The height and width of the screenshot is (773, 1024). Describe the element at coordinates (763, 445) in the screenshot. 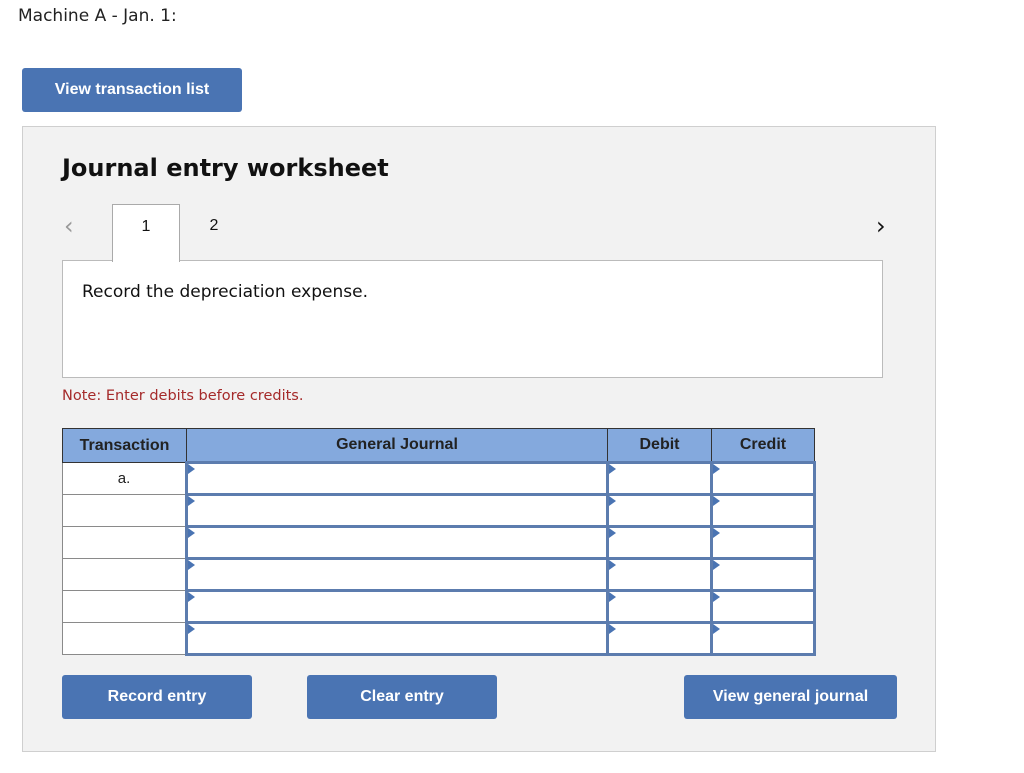

I see `column-header-credit: Credit` at that location.